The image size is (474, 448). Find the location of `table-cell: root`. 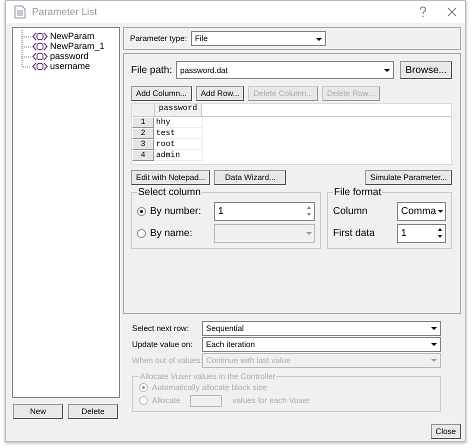

table-cell: root is located at coordinates (178, 144).